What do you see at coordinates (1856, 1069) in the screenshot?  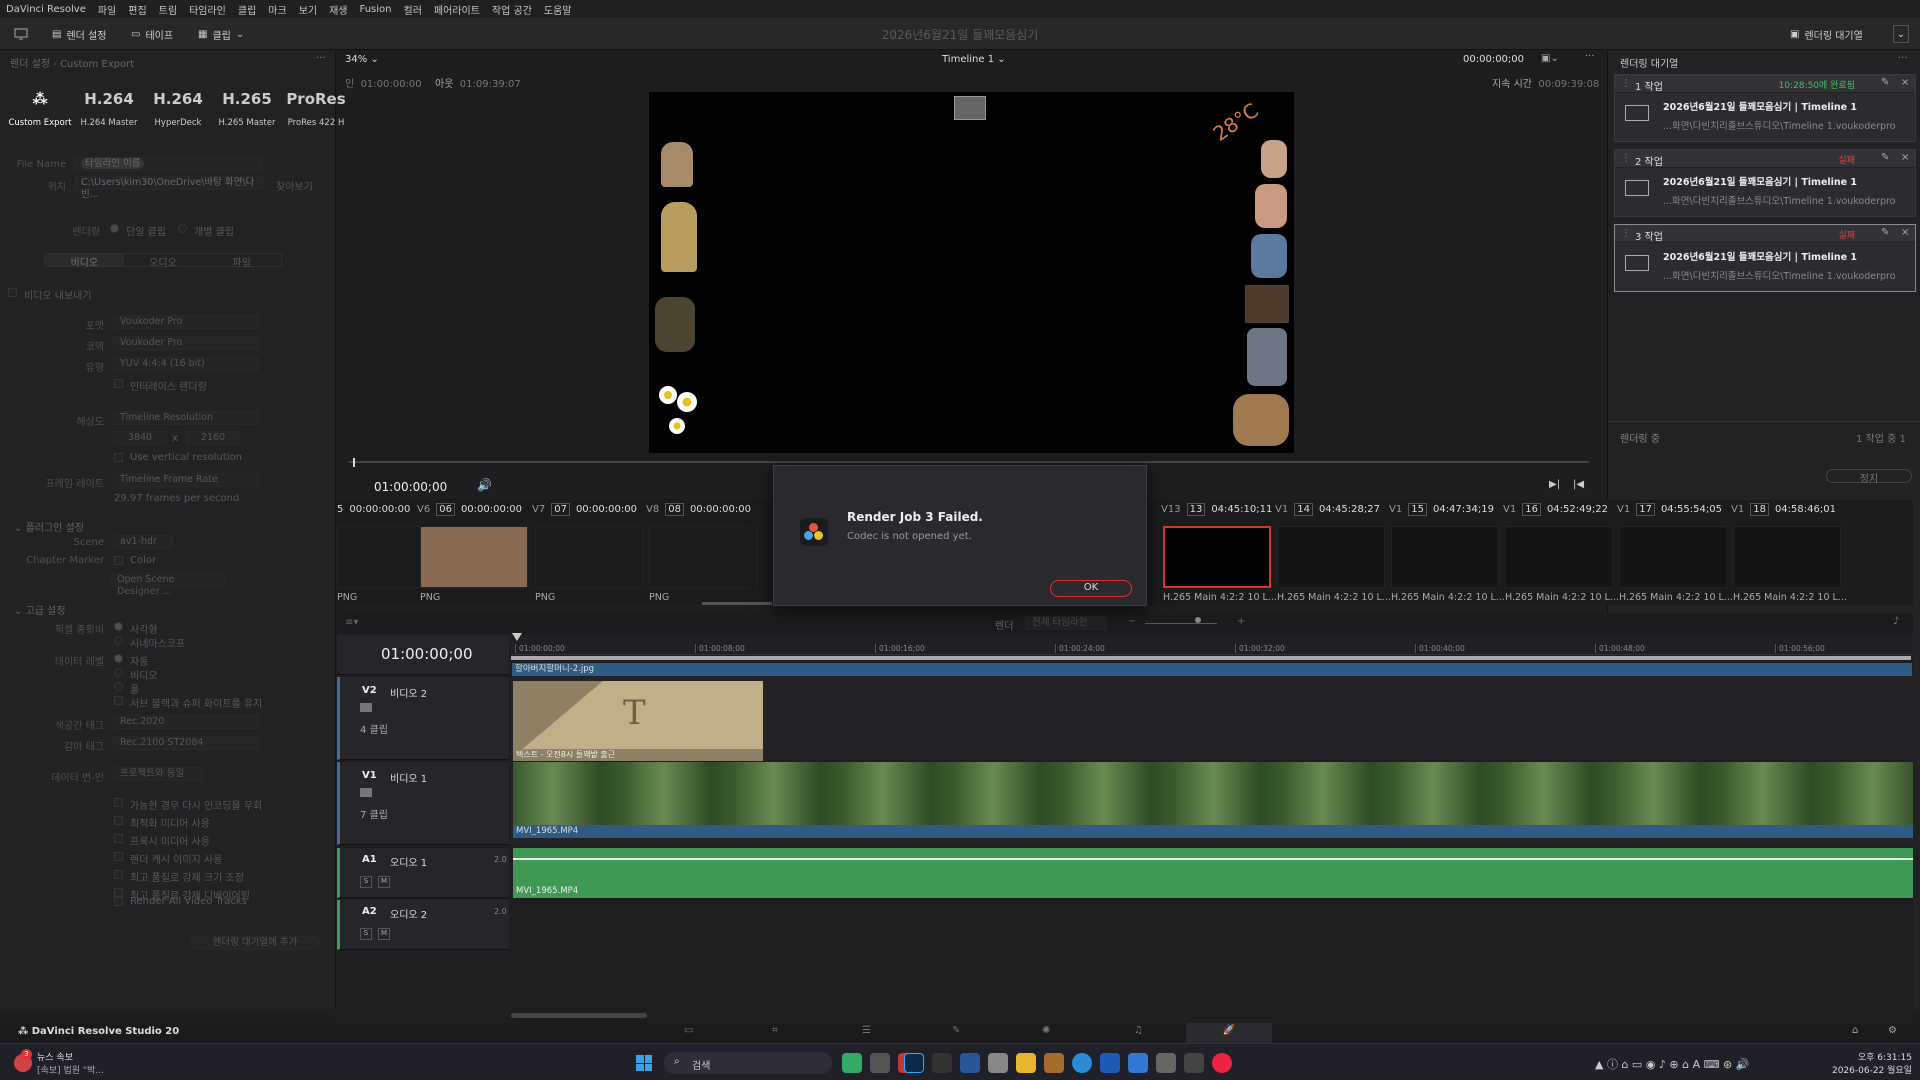 I see `clock-date: 2026-06-22 월요일` at bounding box center [1856, 1069].